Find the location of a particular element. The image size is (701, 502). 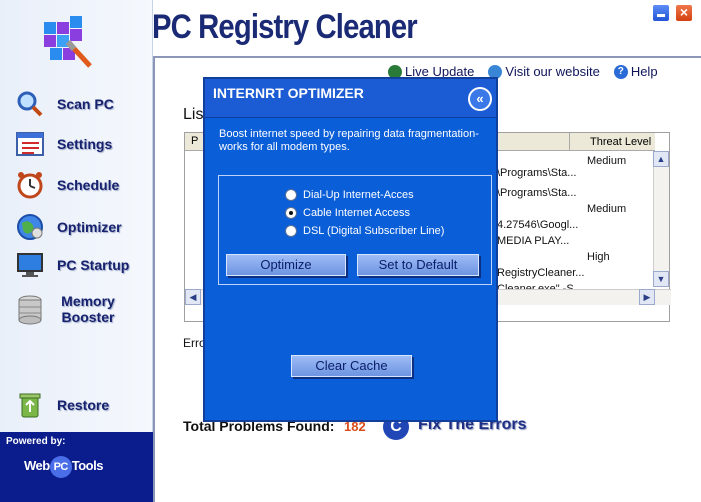

sidebar-item-pc-startup: PC Startup is located at coordinates (76, 265).